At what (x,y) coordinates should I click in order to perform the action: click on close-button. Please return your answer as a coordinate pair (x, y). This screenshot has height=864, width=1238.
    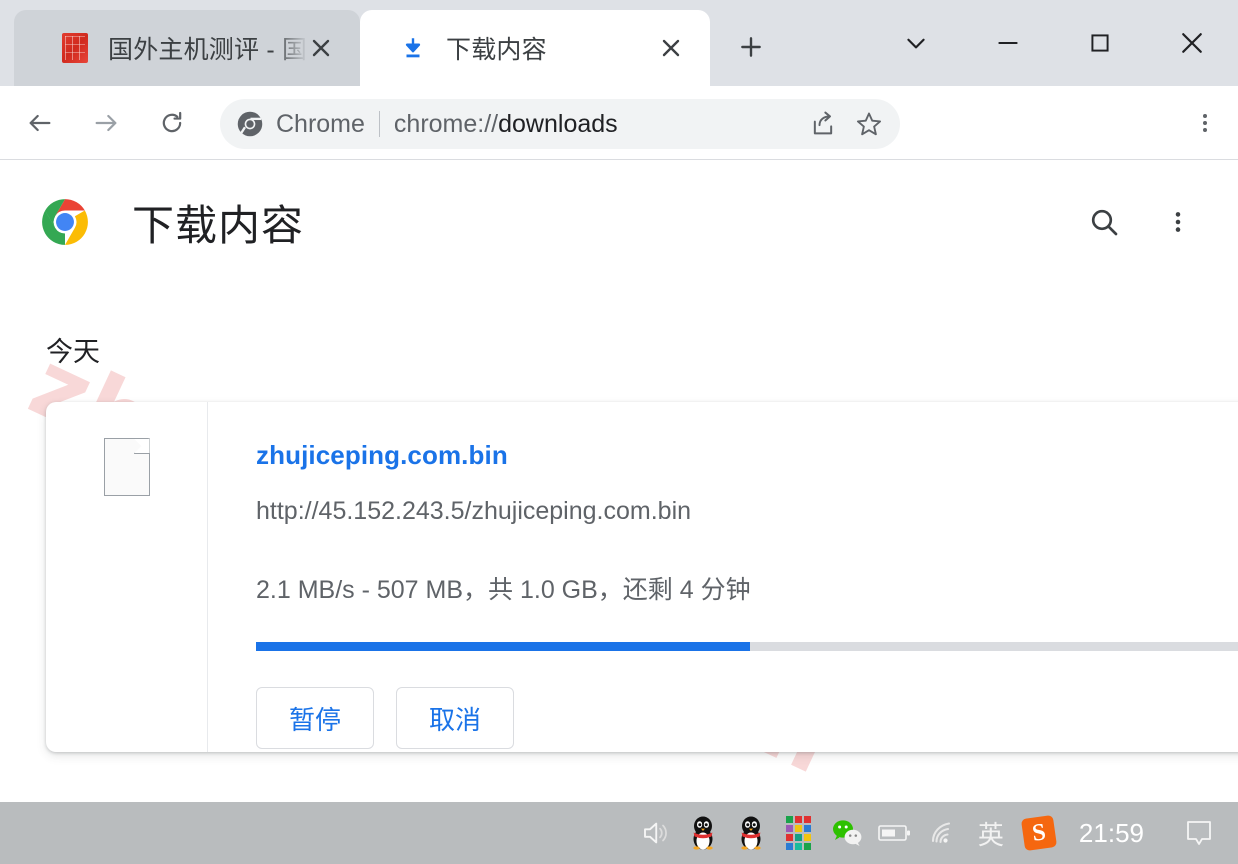
    Looking at the image, I should click on (1192, 43).